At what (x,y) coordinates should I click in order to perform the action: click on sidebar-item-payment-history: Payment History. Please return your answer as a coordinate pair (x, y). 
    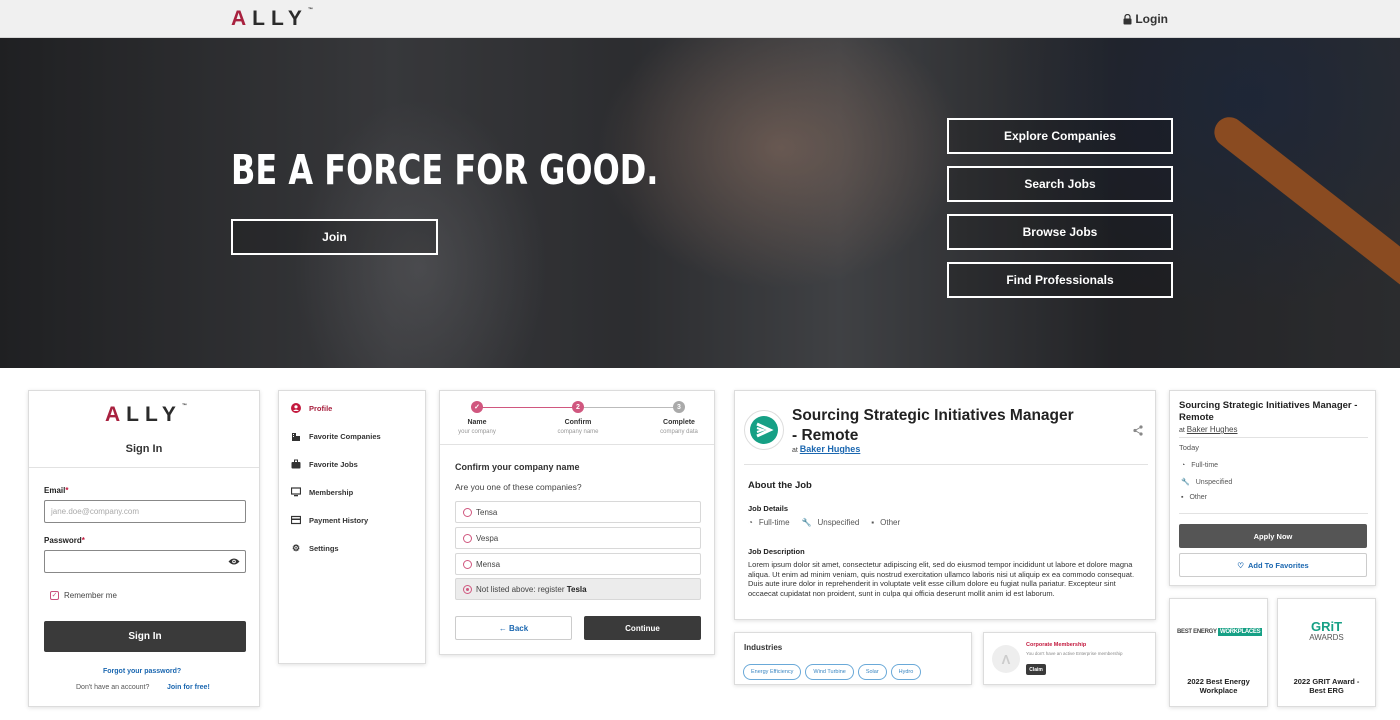
    Looking at the image, I should click on (329, 520).